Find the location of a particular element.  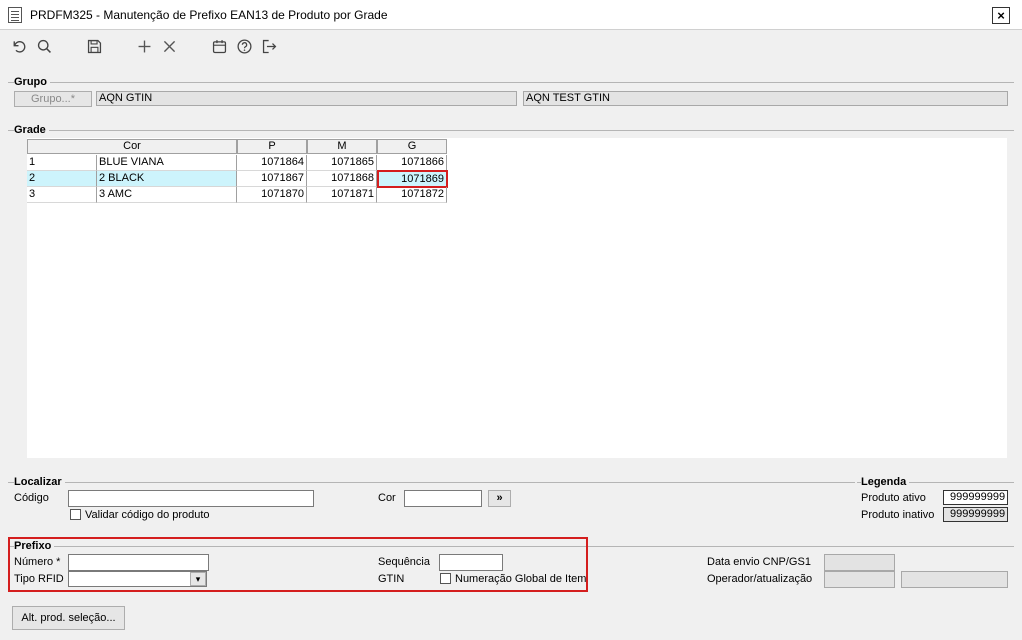

table-cell-g-selected: 1071869 is located at coordinates (412, 179).